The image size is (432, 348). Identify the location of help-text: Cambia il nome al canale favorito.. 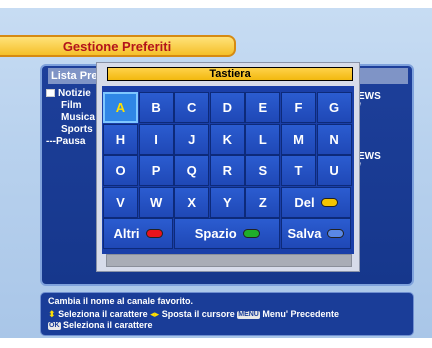
(121, 301).